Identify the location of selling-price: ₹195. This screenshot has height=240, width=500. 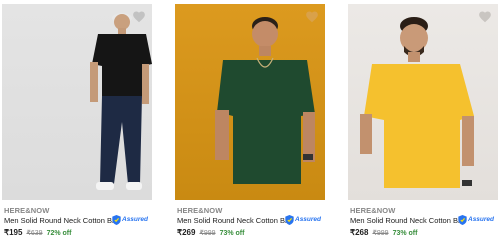
(13, 232).